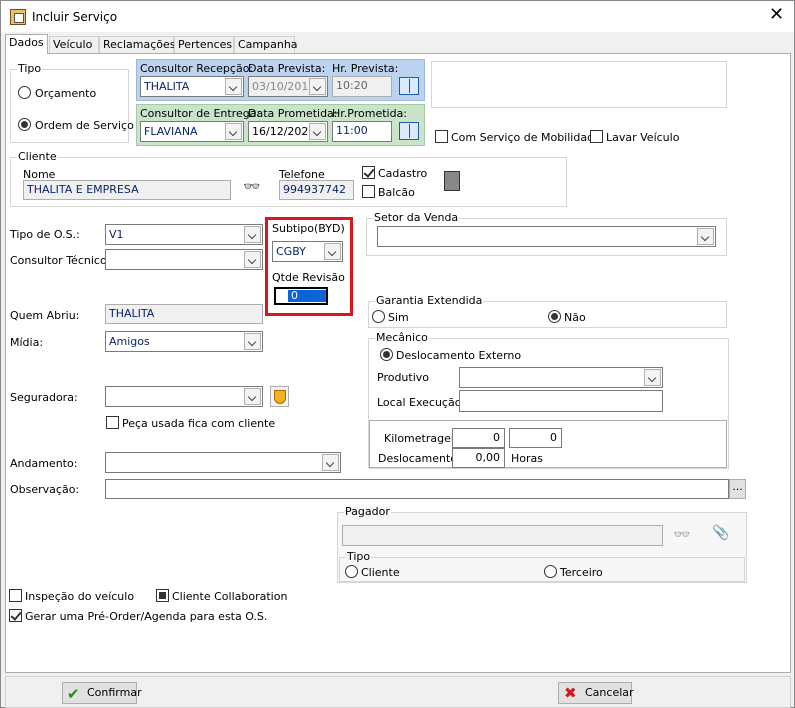  Describe the element at coordinates (45, 315) in the screenshot. I see `quem-abriu-label: Quem Abriu:` at that location.